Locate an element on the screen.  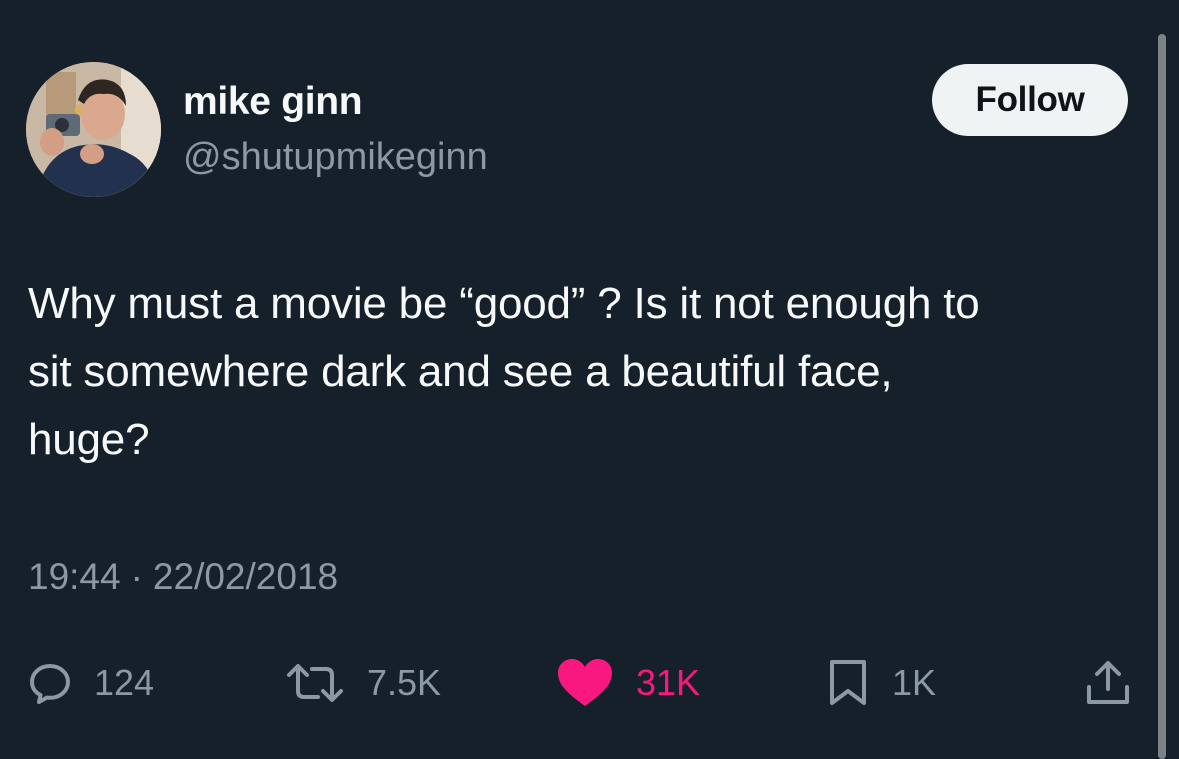
avatar-photo is located at coordinates (93, 129).